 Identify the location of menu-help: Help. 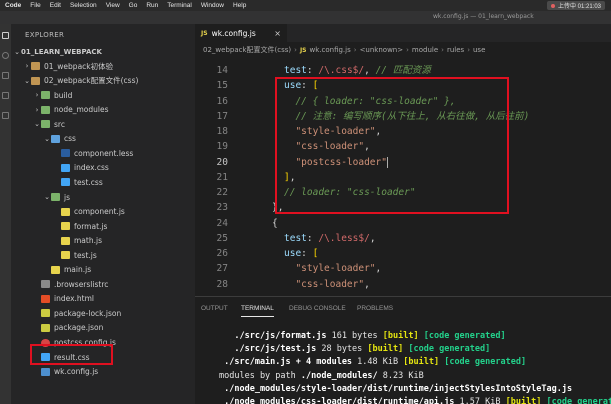
(239, 5).